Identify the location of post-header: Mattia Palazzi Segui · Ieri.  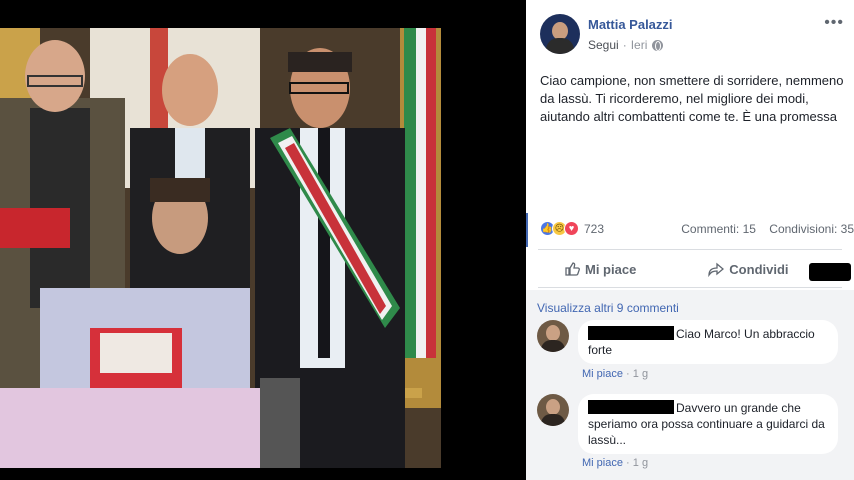
(606, 34).